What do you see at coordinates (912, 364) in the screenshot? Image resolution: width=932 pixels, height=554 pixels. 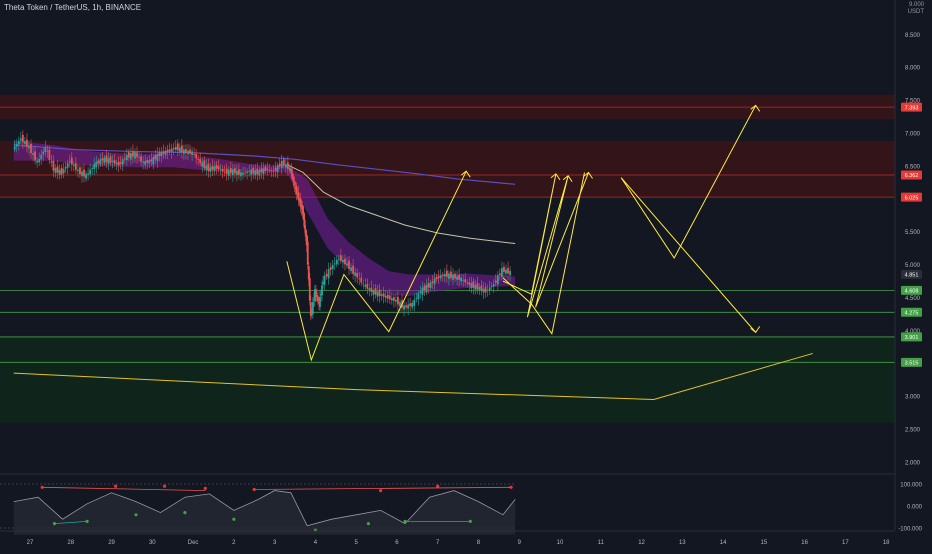 I see `price-tag-label-7: 3.515` at bounding box center [912, 364].